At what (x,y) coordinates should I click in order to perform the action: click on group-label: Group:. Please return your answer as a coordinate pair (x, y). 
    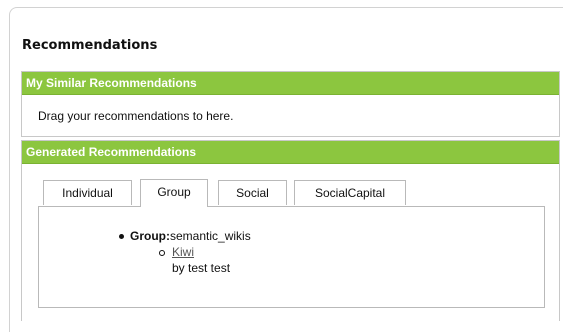
    Looking at the image, I should click on (150, 236).